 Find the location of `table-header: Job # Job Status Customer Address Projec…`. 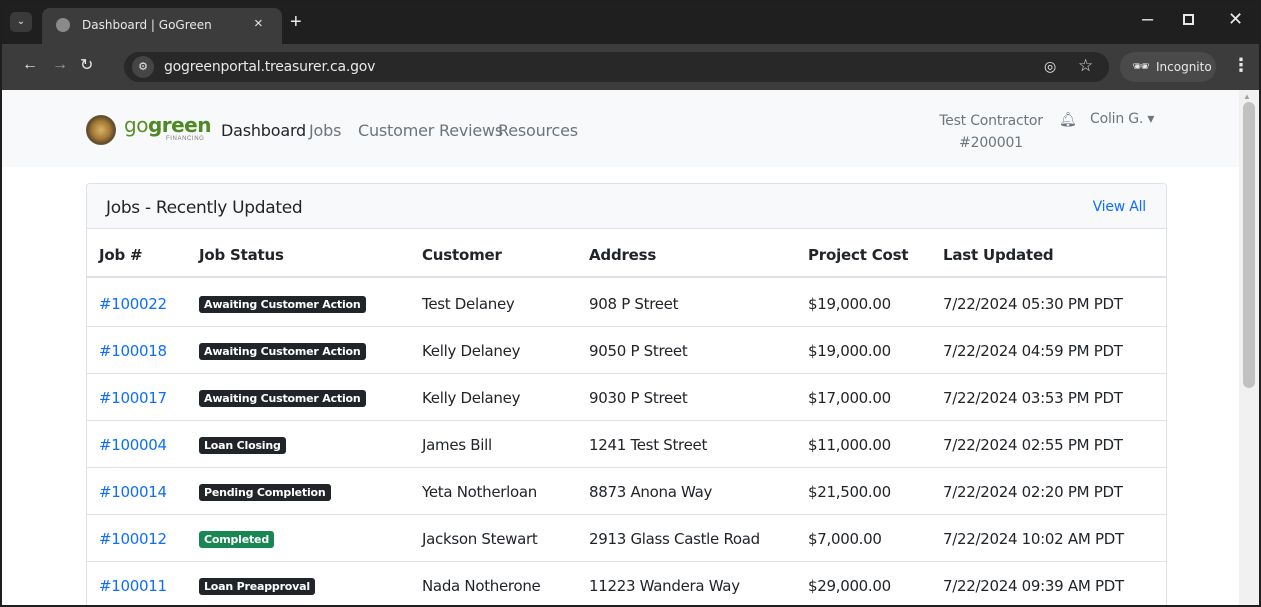

table-header: Job # Job Status Customer Address Projec… is located at coordinates (626, 254).